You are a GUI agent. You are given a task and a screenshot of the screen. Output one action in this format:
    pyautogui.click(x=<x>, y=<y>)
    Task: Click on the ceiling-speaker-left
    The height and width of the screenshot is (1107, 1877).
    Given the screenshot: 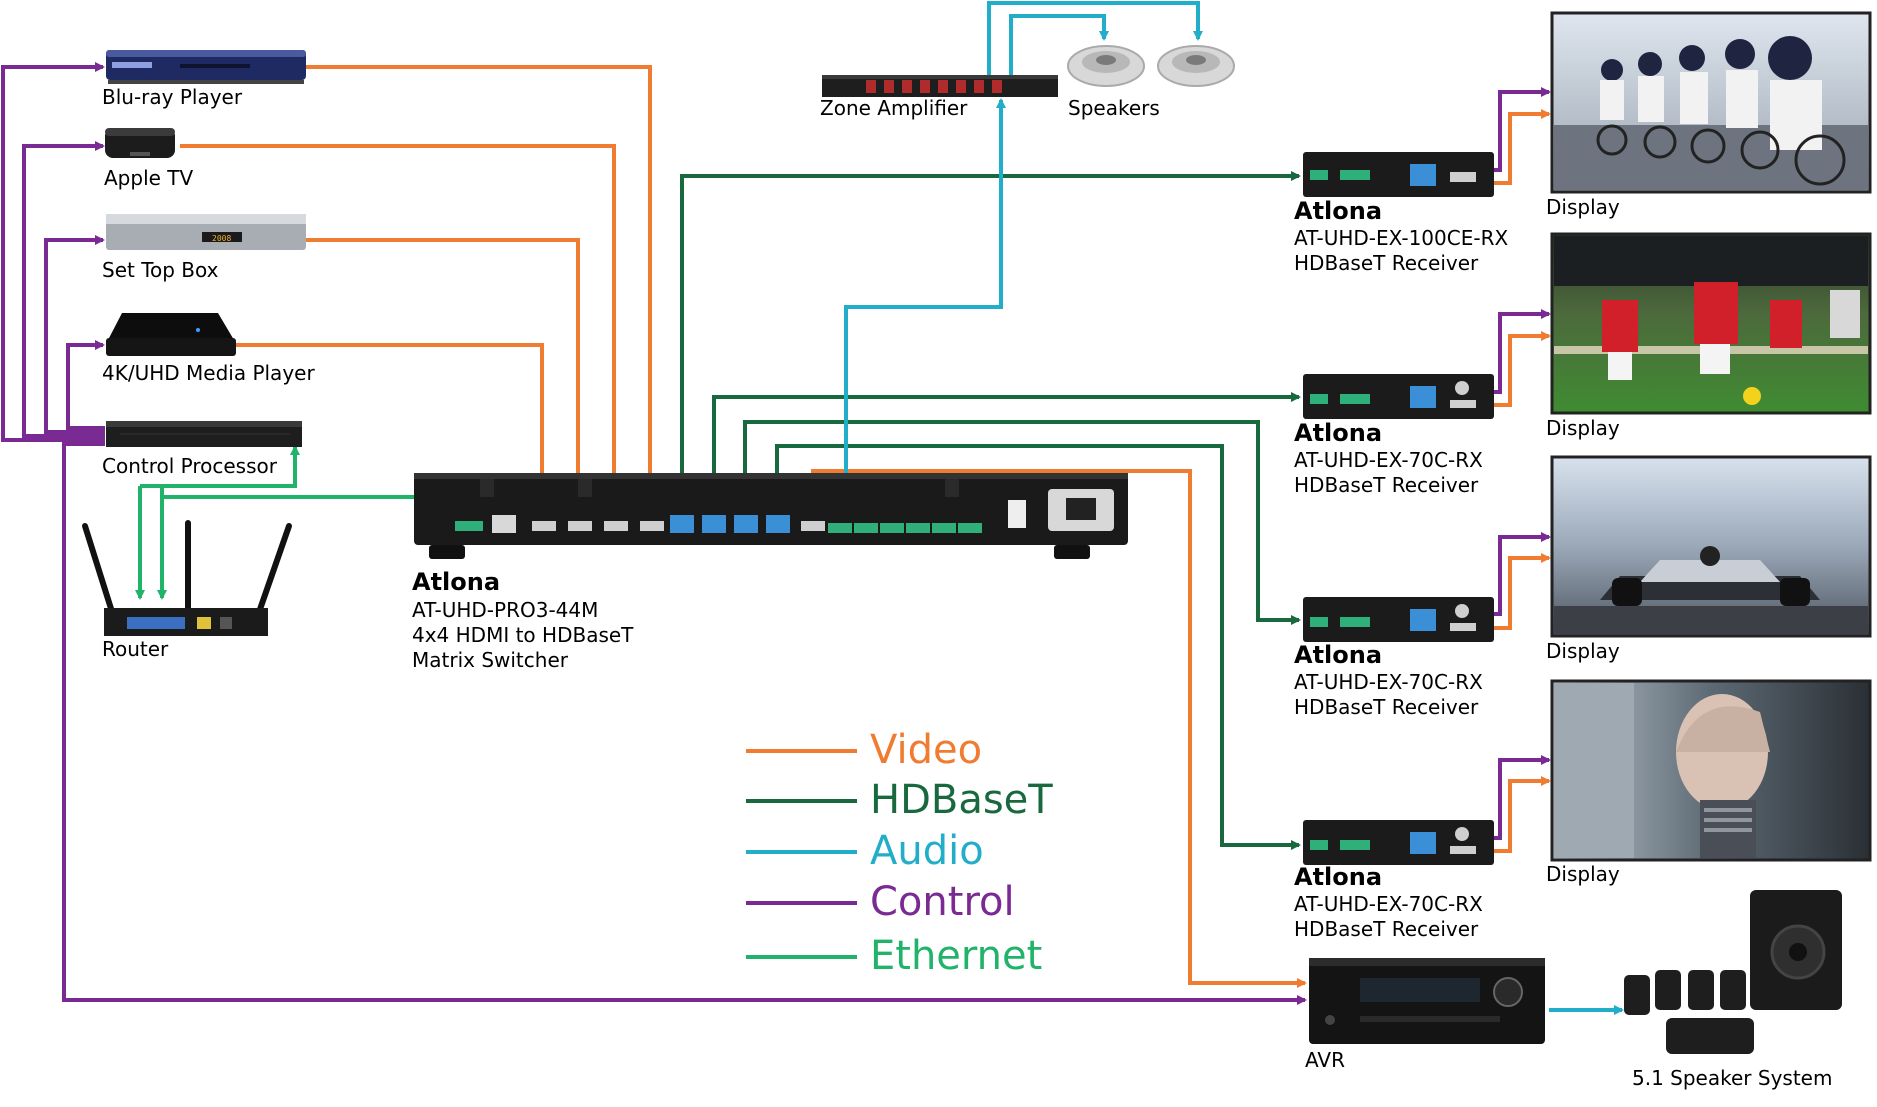 What is the action you would take?
    pyautogui.click(x=1106, y=66)
    